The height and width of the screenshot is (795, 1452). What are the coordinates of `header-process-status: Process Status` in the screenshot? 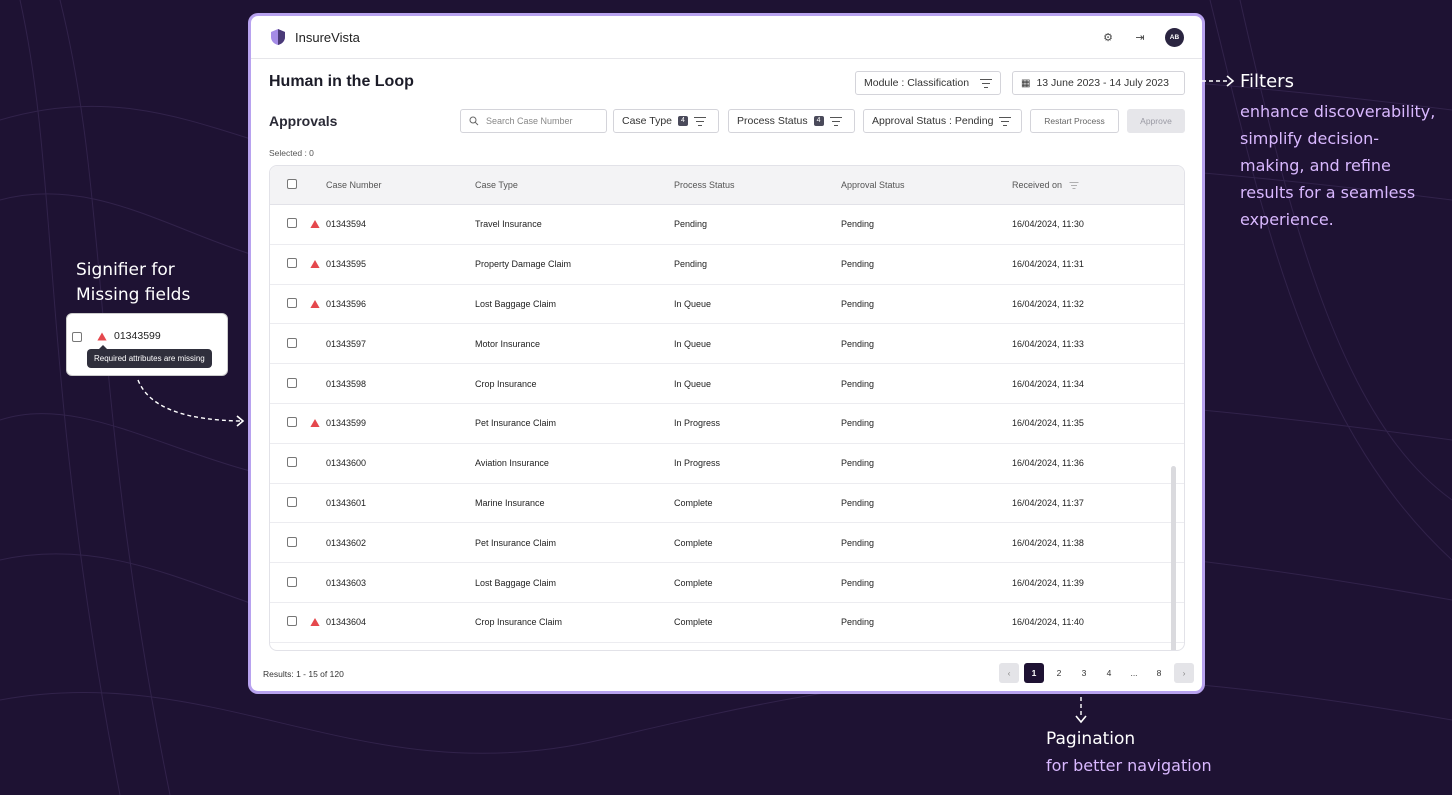 It's located at (757, 185).